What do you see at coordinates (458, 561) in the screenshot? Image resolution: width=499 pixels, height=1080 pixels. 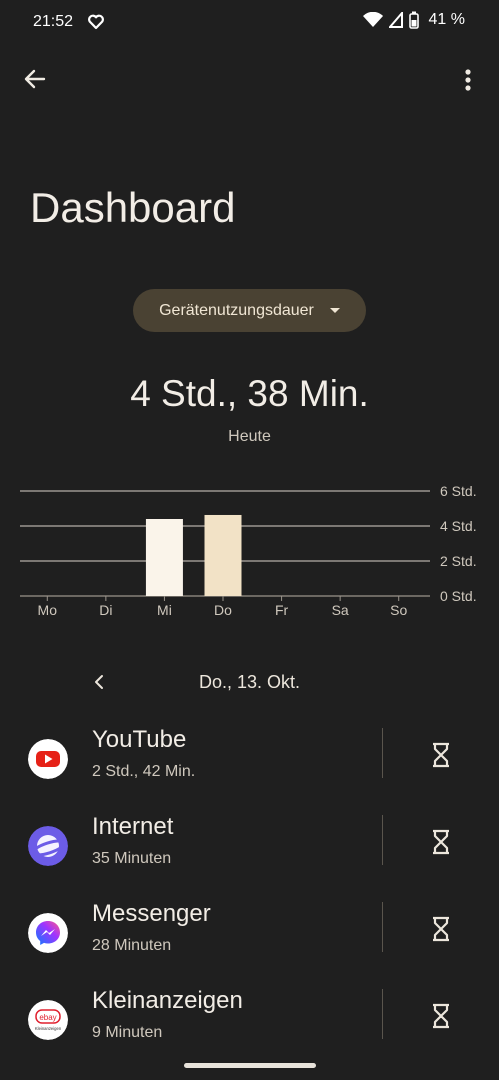 I see `y-tick-label: 2 Std.` at bounding box center [458, 561].